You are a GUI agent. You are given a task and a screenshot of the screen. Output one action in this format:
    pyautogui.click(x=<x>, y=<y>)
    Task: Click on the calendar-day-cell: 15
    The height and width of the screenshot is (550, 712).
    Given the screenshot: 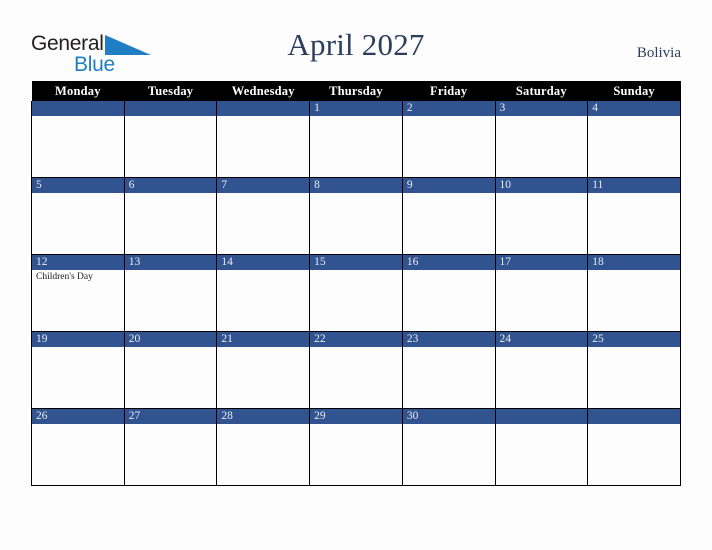 What is the action you would take?
    pyautogui.click(x=356, y=293)
    